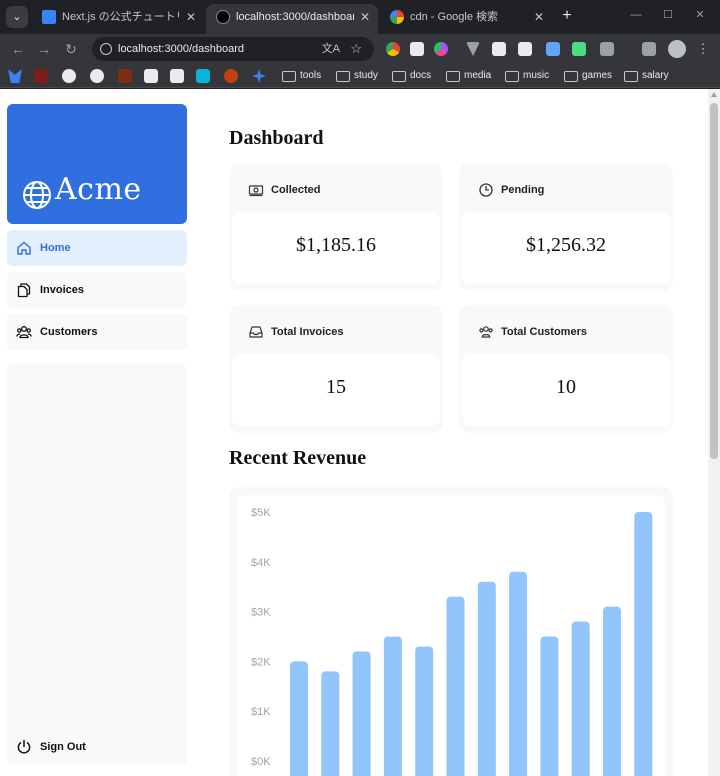 Image resolution: width=720 pixels, height=776 pixels. Describe the element at coordinates (259, 76) in the screenshot. I see `gemini-bookmark-icon` at that location.